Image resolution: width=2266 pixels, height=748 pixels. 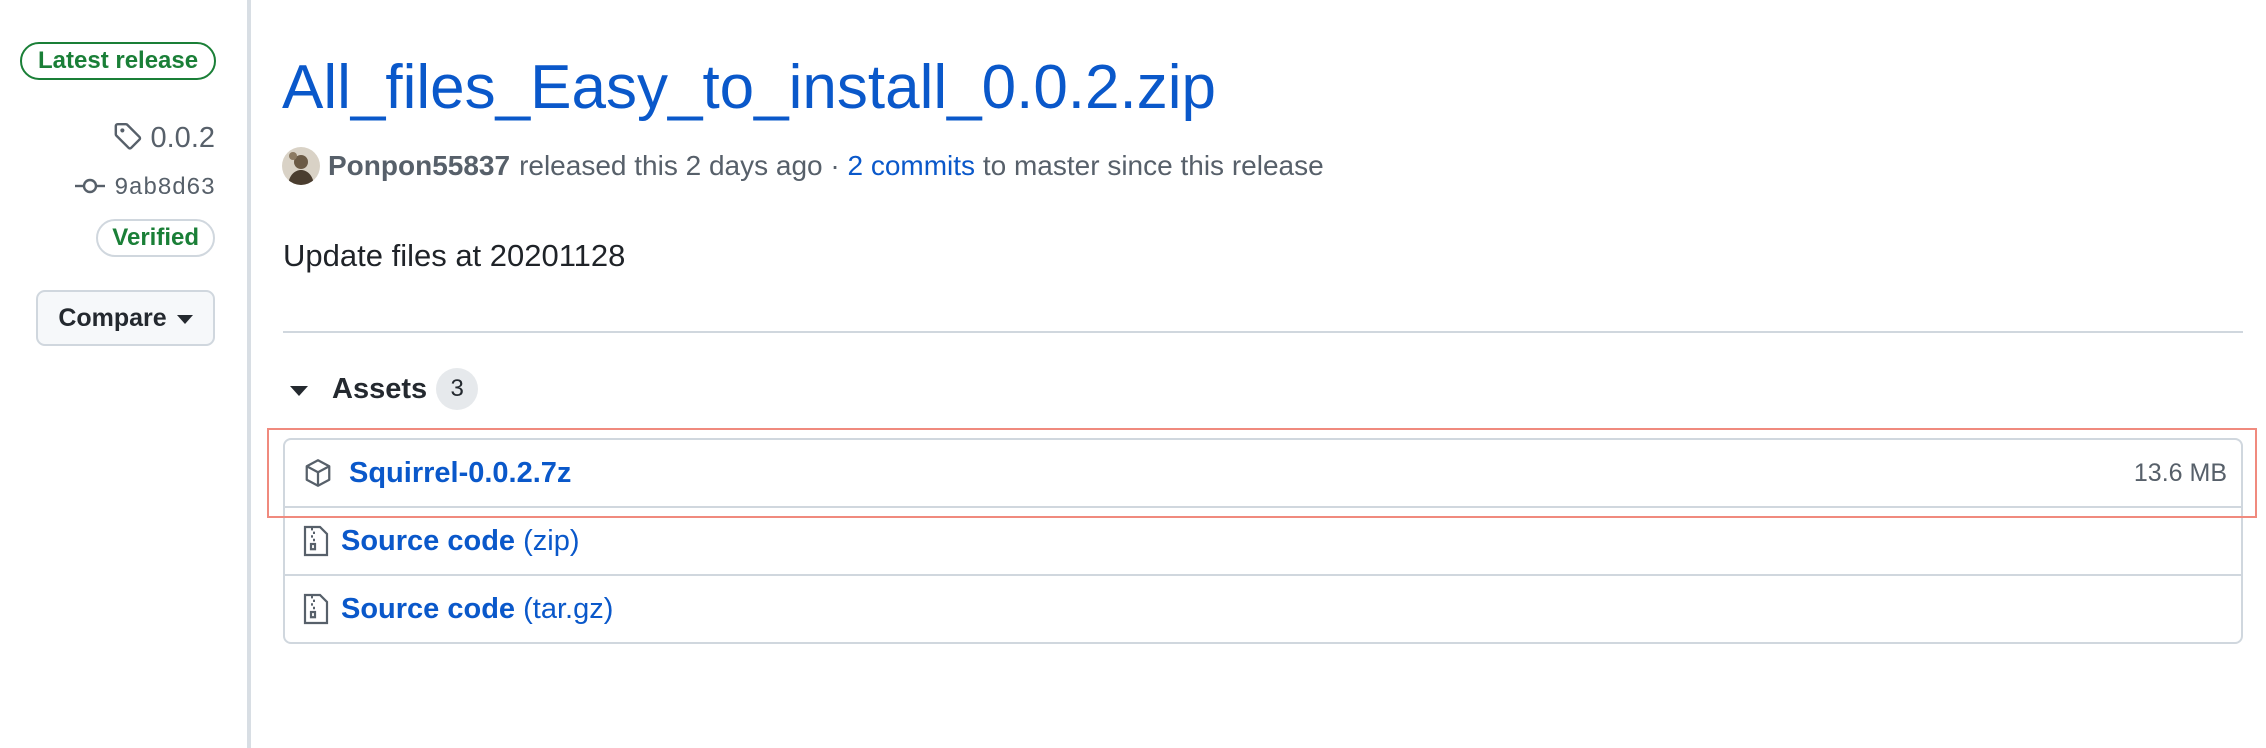 I want to click on assets-toggle: Assets 3, so click(x=384, y=389).